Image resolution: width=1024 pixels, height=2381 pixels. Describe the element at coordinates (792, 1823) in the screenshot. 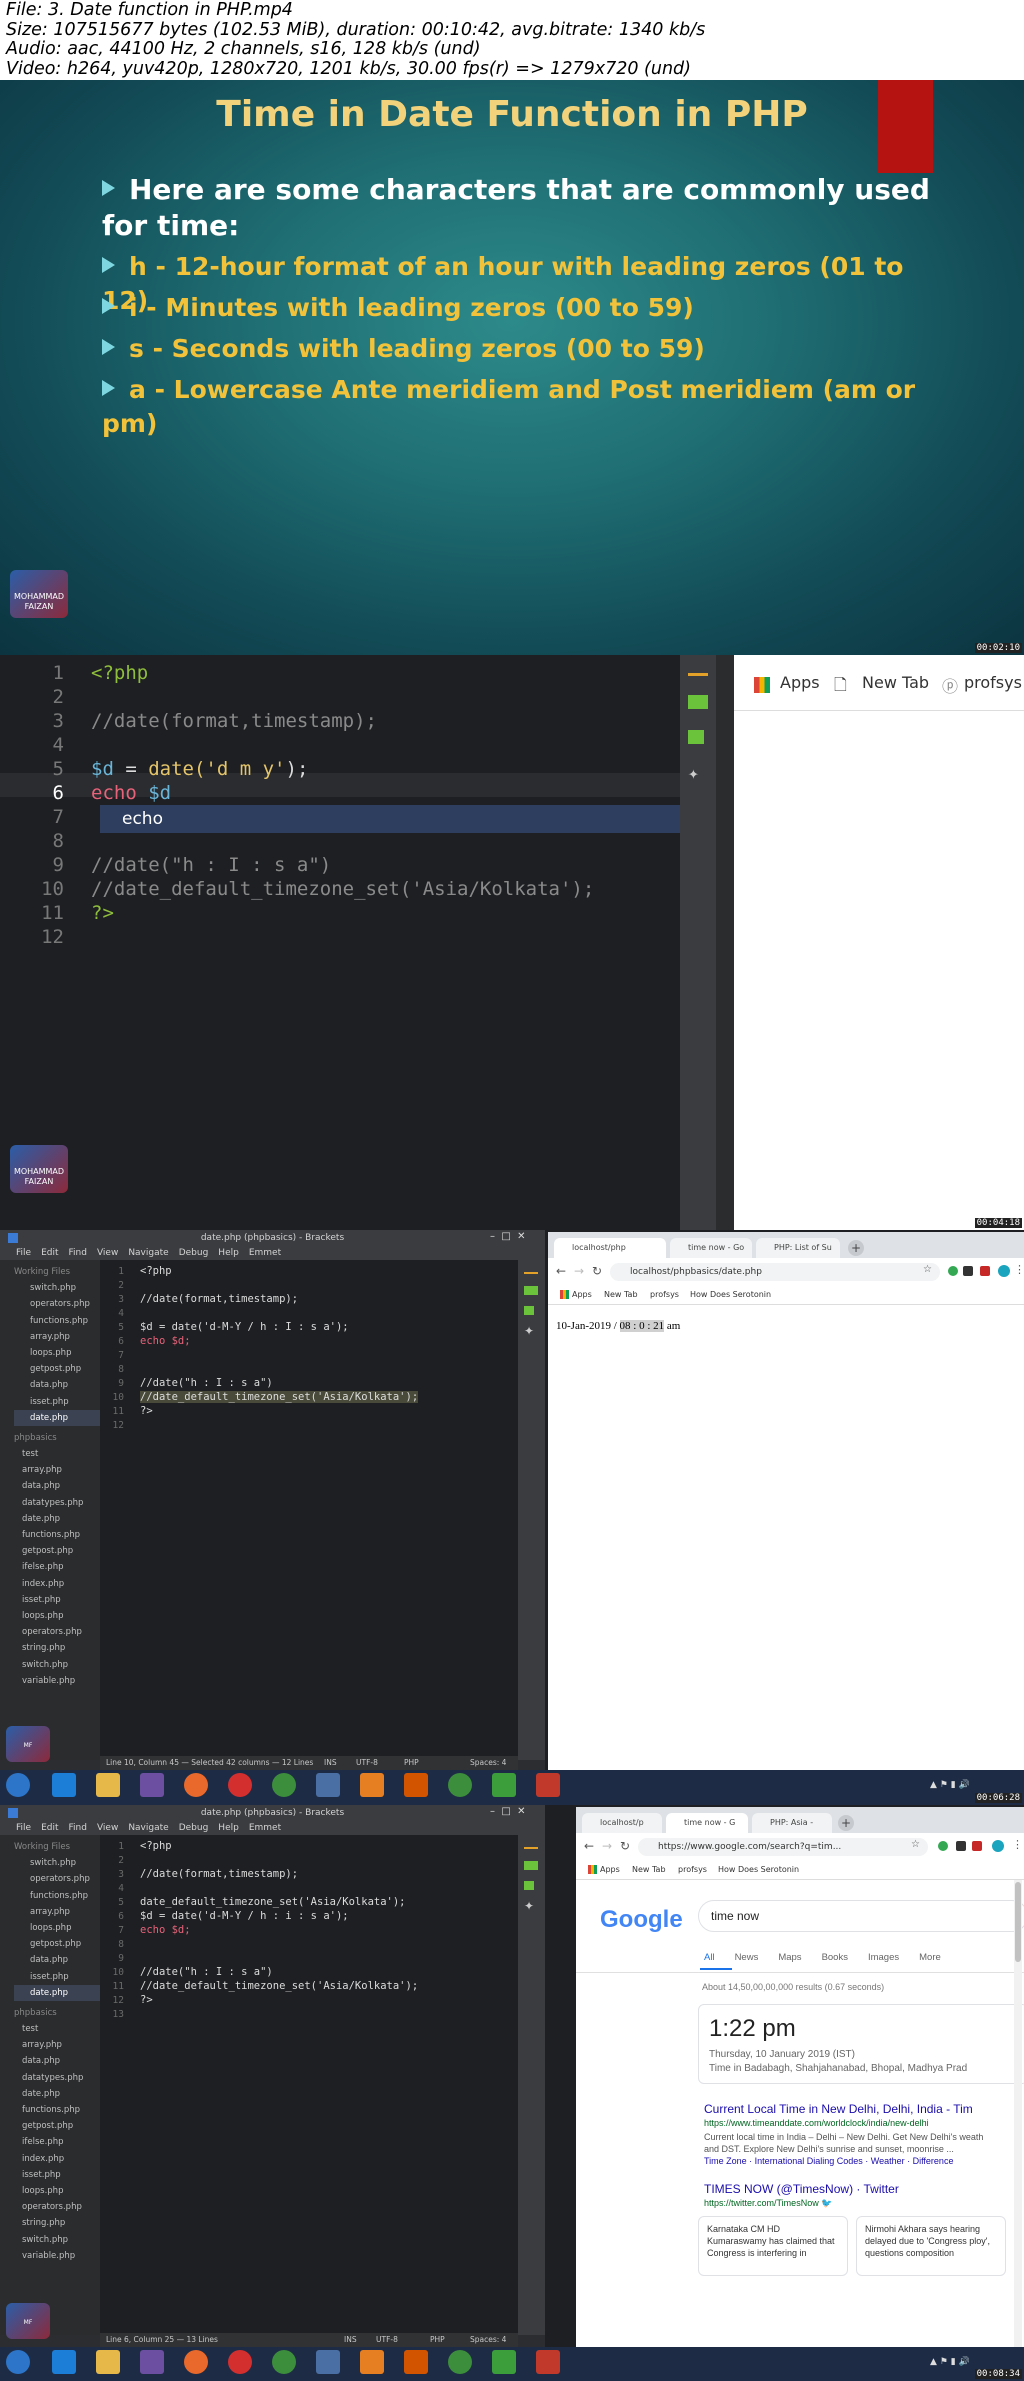

I see `tab-php-asia: PHP: Asia -` at that location.